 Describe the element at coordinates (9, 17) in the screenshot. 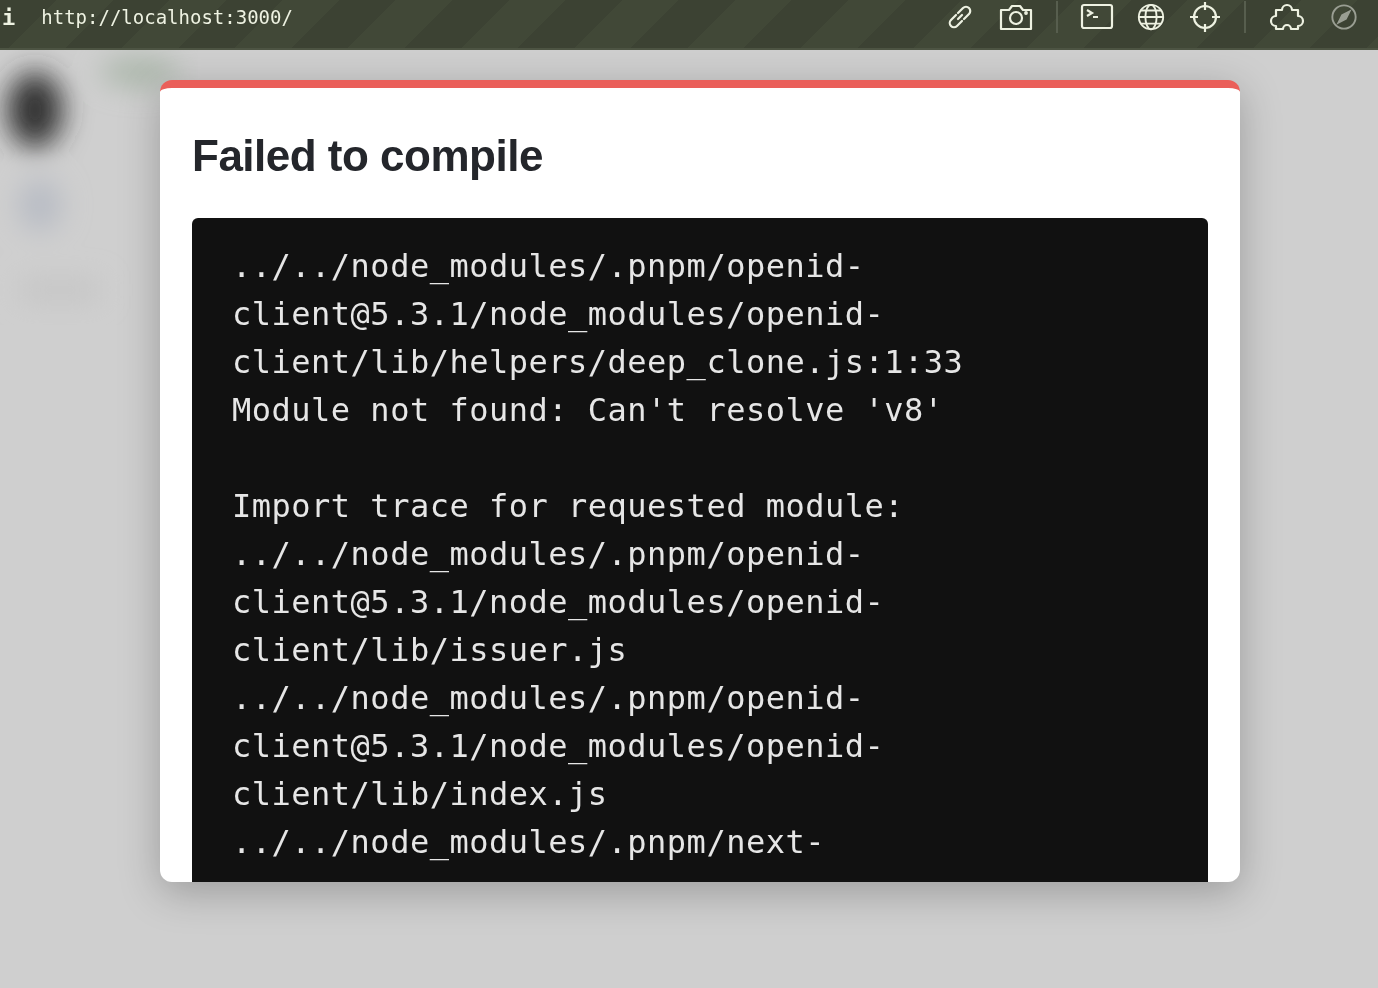

I see `info-icon: i` at that location.